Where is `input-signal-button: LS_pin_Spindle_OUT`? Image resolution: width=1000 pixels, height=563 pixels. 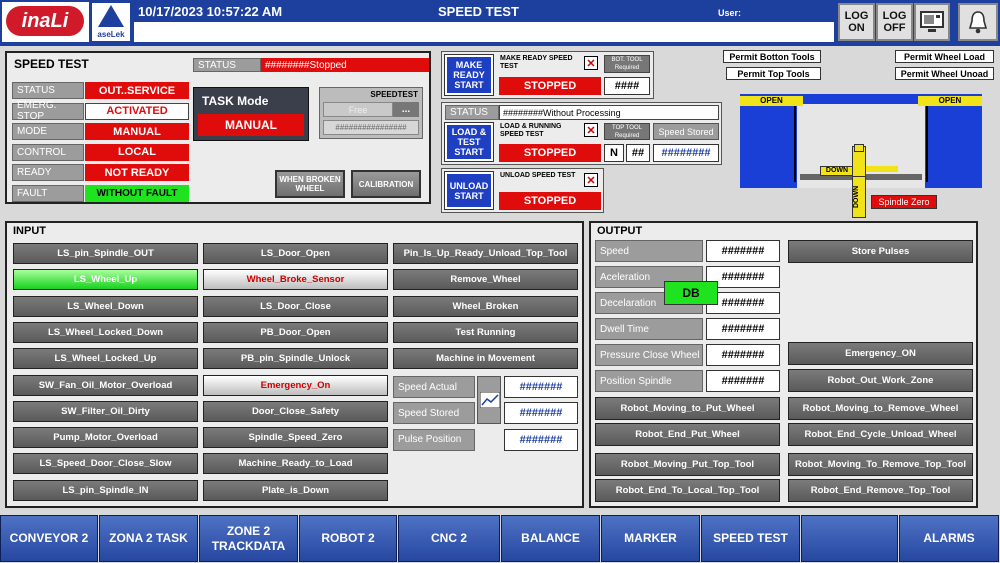 input-signal-button: LS_pin_Spindle_OUT is located at coordinates (105, 253).